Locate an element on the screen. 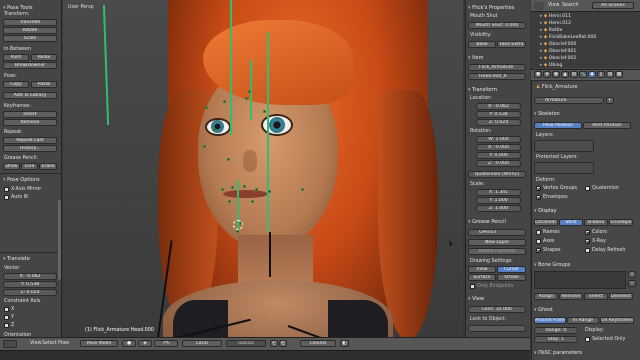 The image size is (640, 360). translate-button: Translate is located at coordinates (30, 22).